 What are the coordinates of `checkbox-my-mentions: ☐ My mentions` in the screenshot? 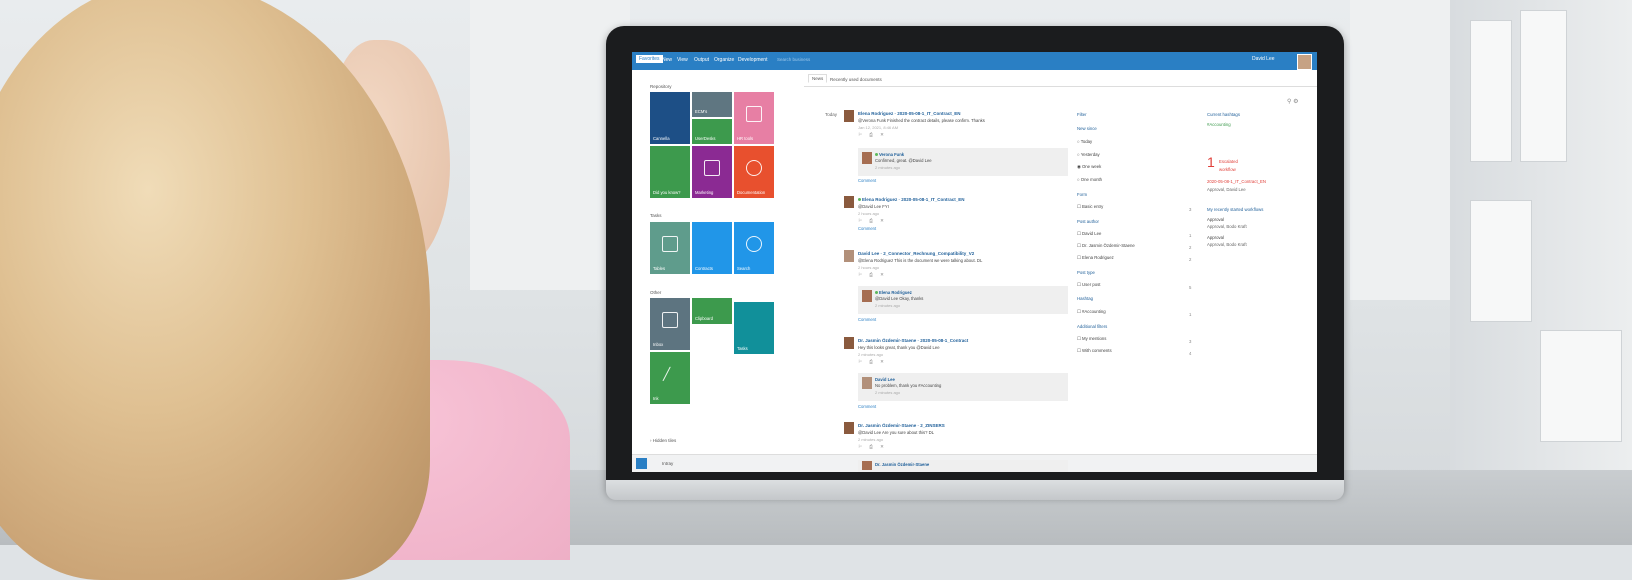 It's located at (1091, 339).